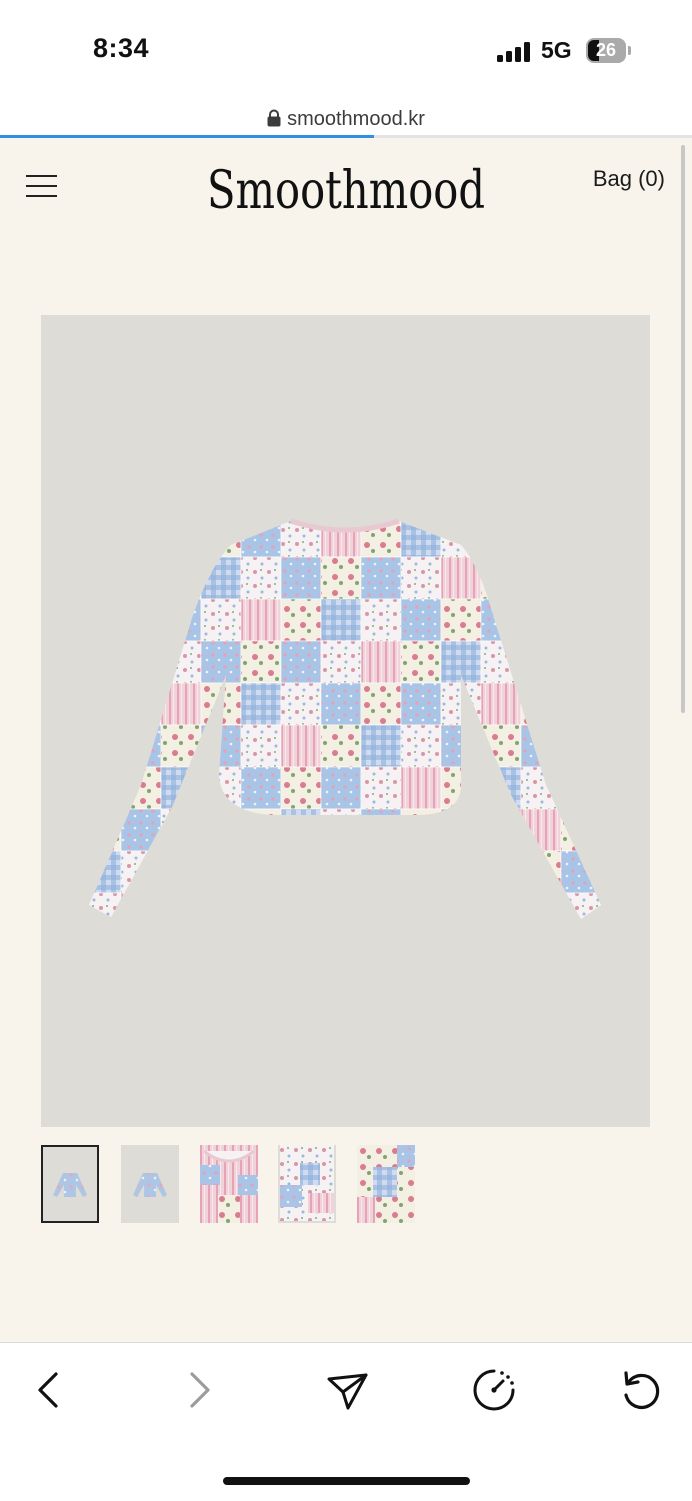 This screenshot has height=1501, width=692. Describe the element at coordinates (199, 1390) in the screenshot. I see `forward-icon` at that location.